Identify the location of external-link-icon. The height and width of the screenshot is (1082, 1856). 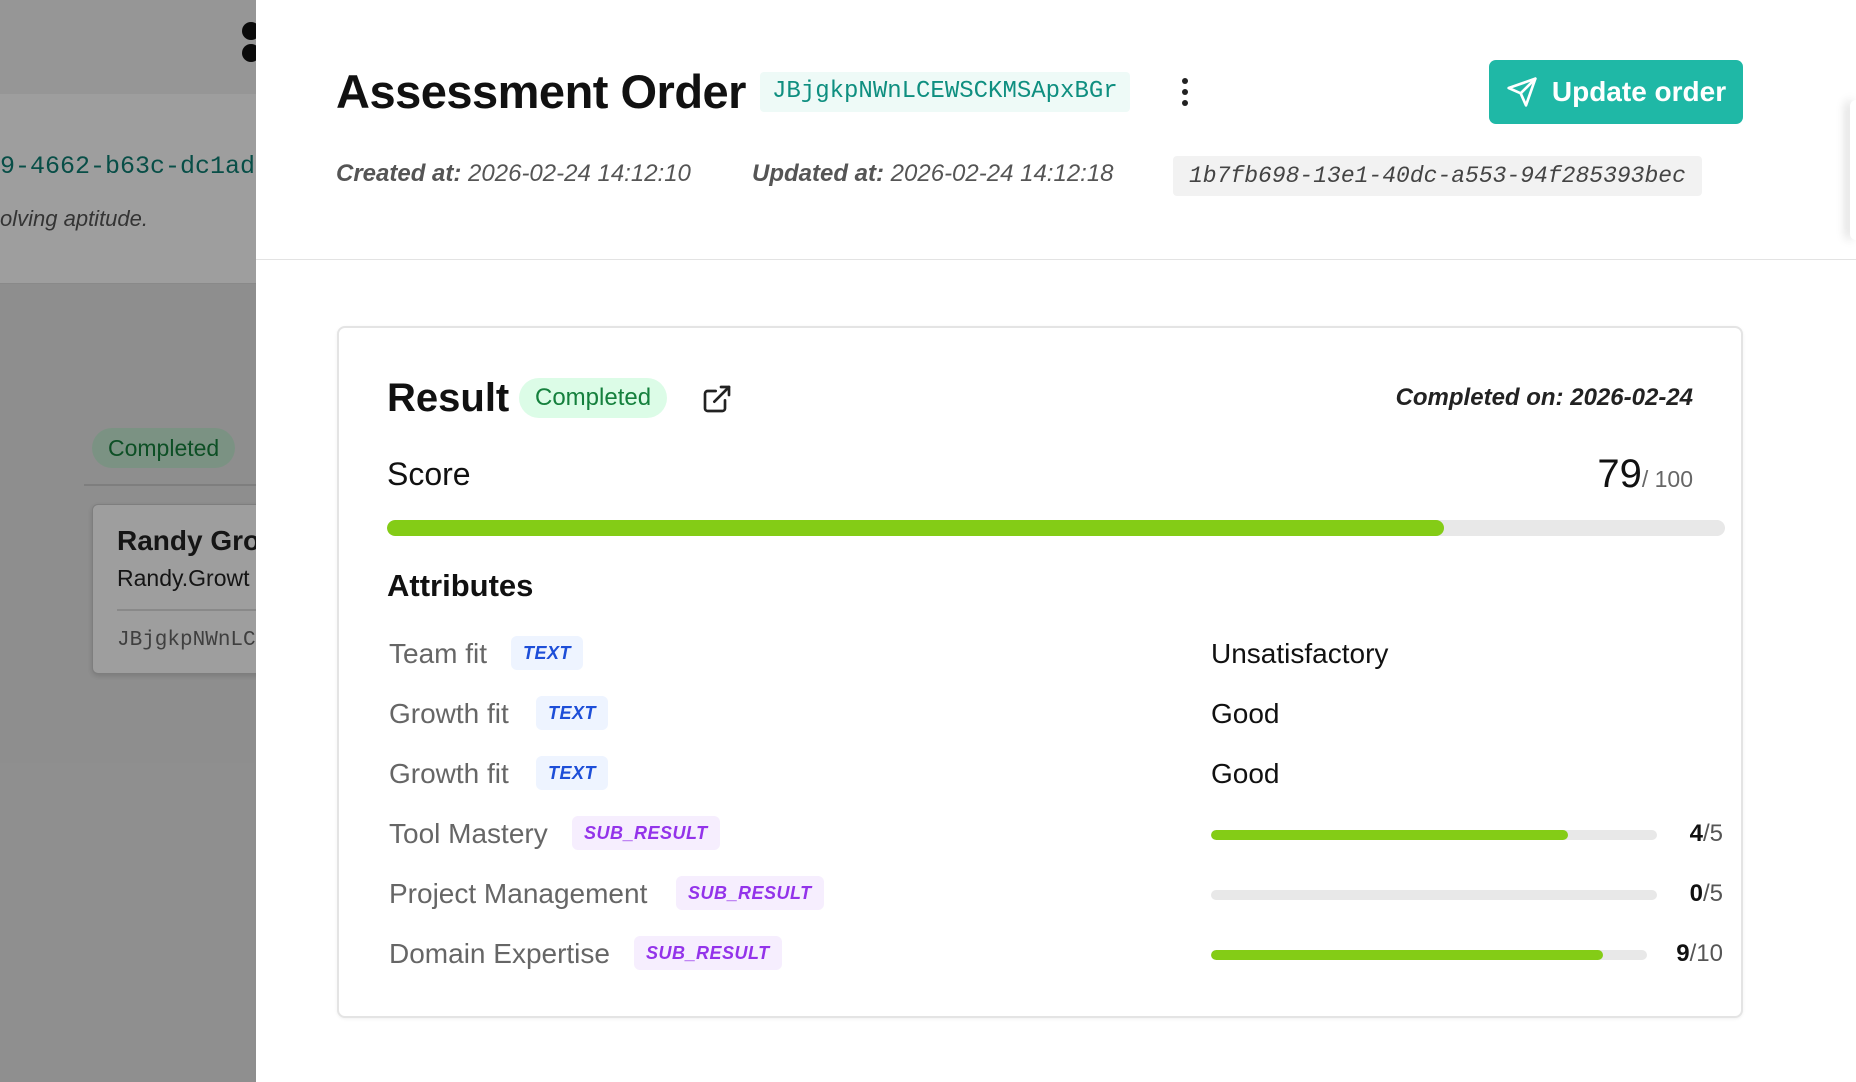
(717, 399).